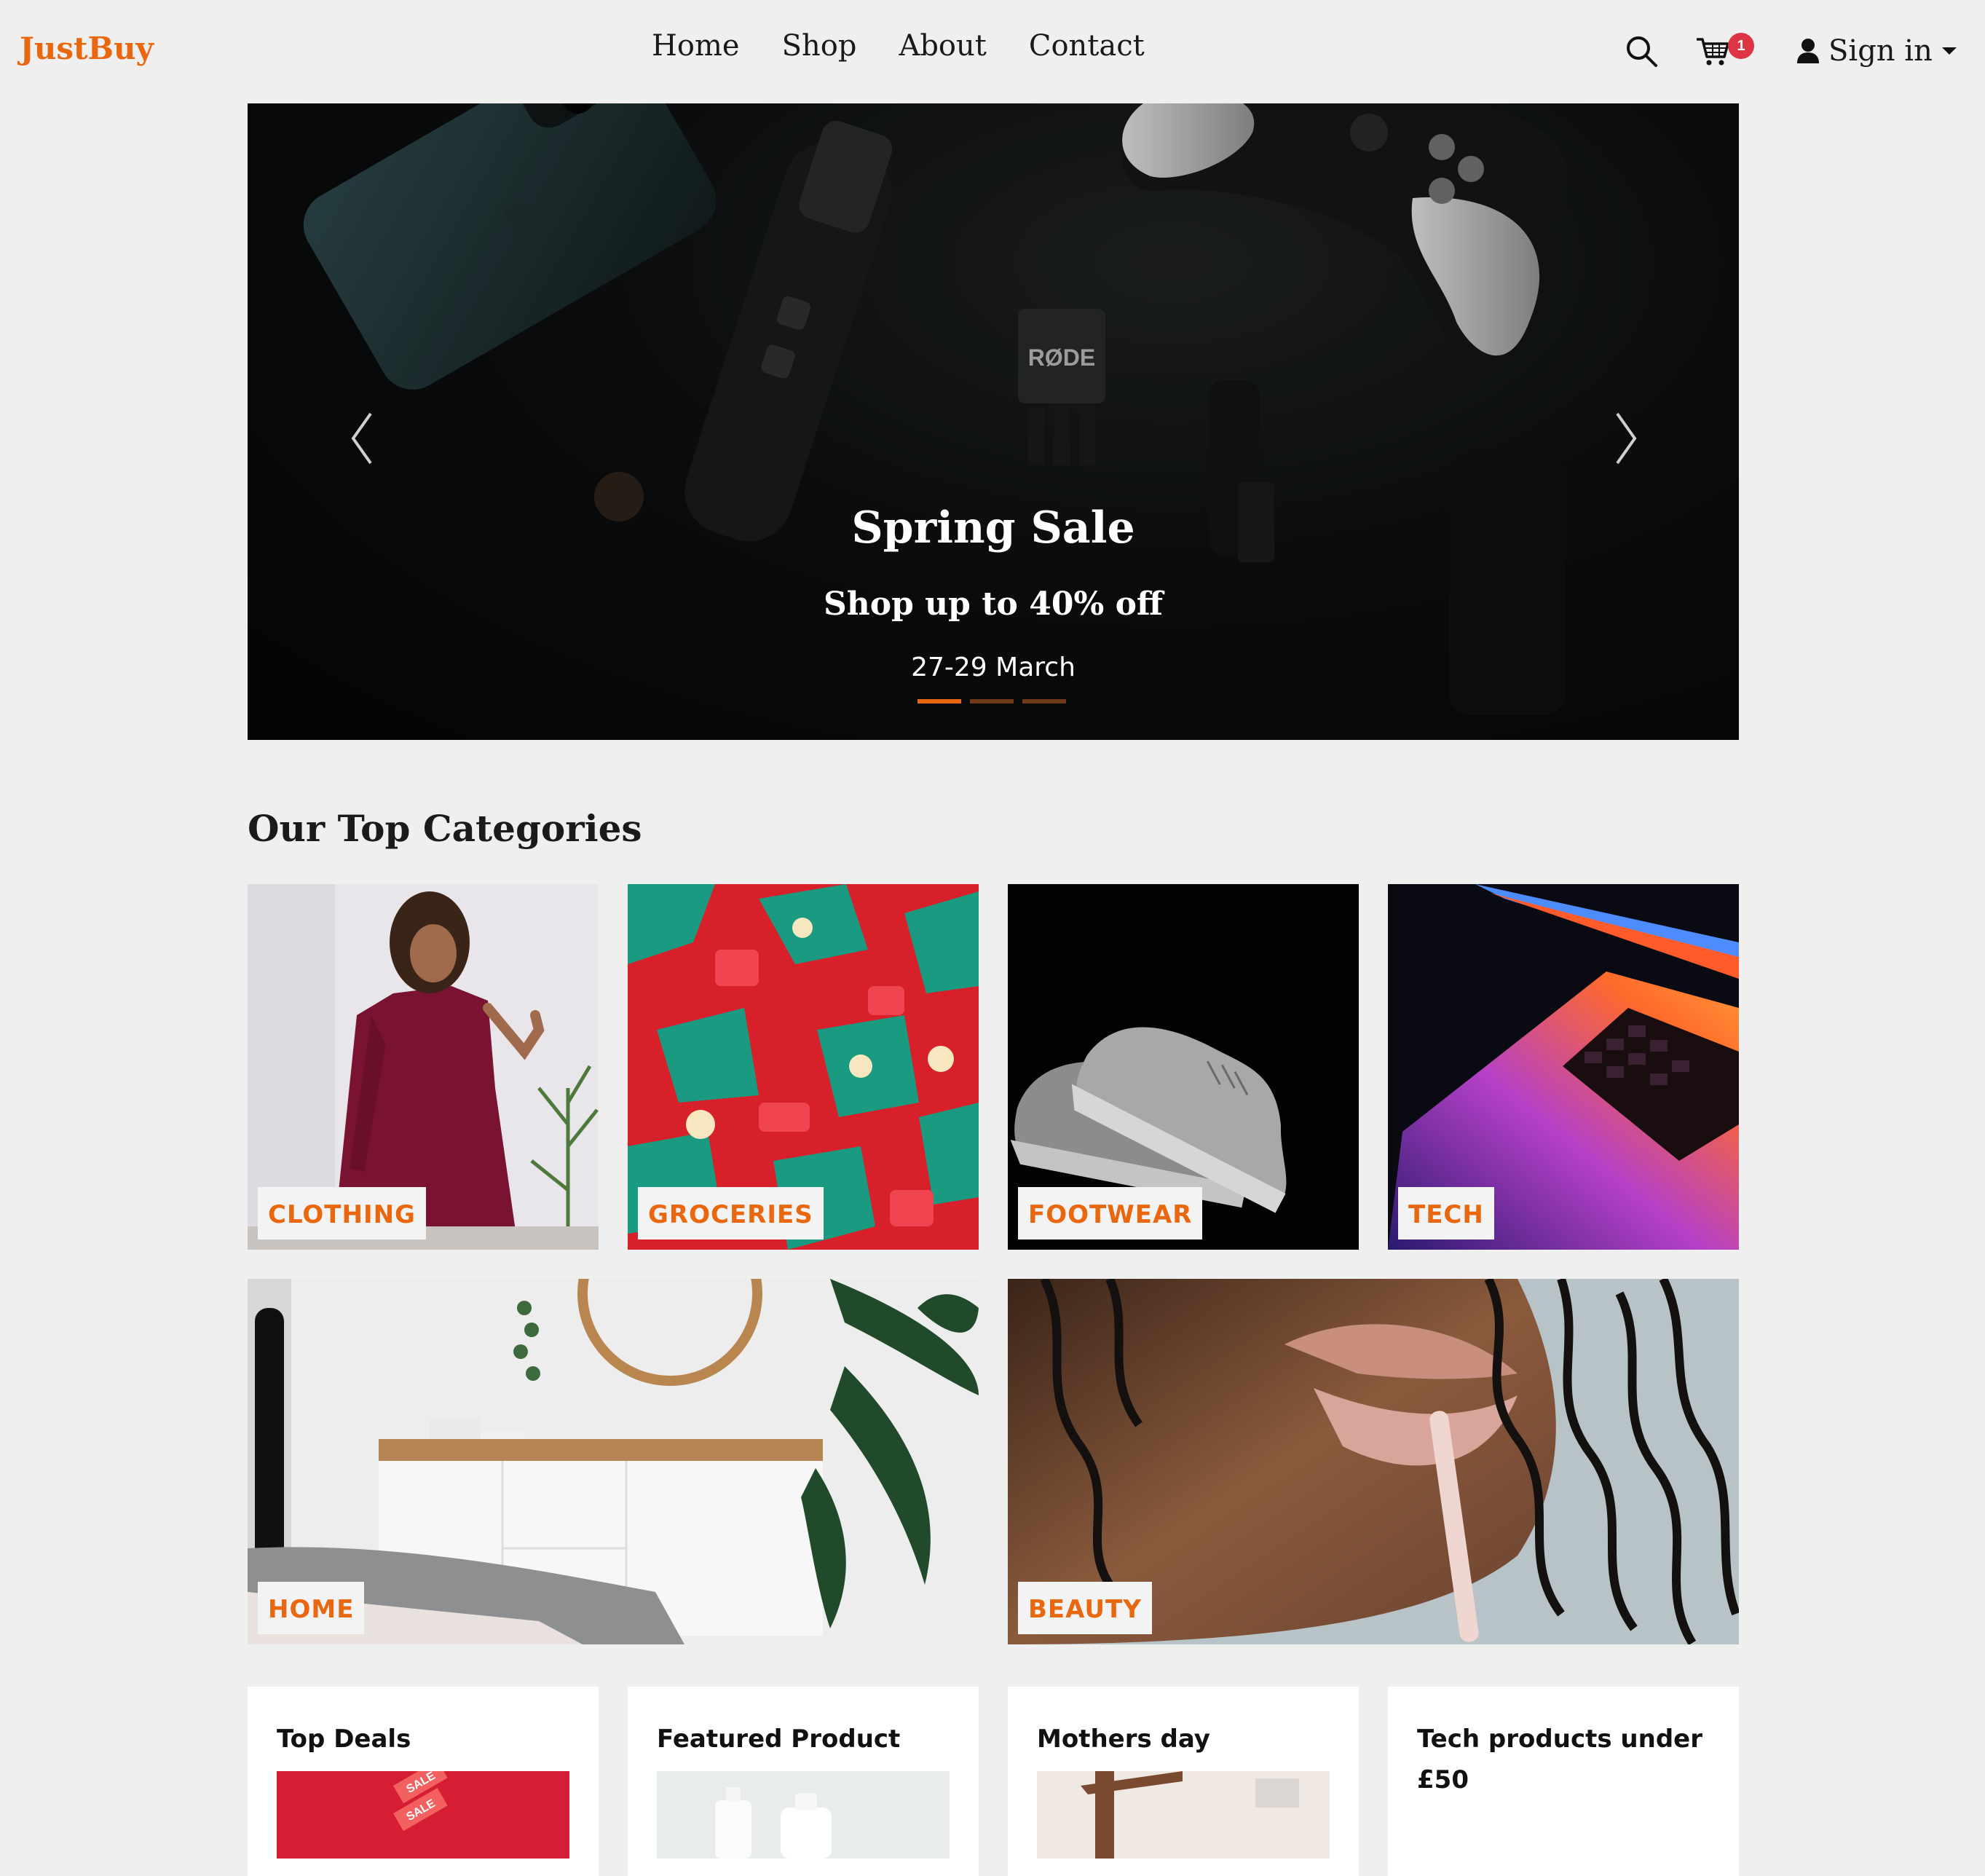  Describe the element at coordinates (993, 527) in the screenshot. I see `hero-title: Spring Sale` at that location.